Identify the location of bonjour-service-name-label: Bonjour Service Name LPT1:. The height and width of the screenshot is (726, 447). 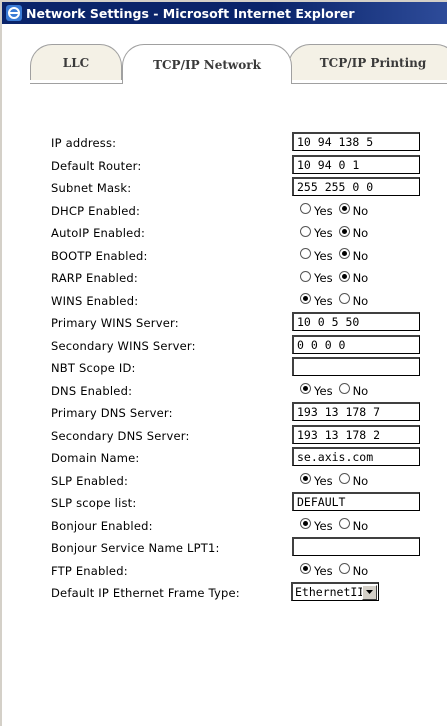
(135, 548).